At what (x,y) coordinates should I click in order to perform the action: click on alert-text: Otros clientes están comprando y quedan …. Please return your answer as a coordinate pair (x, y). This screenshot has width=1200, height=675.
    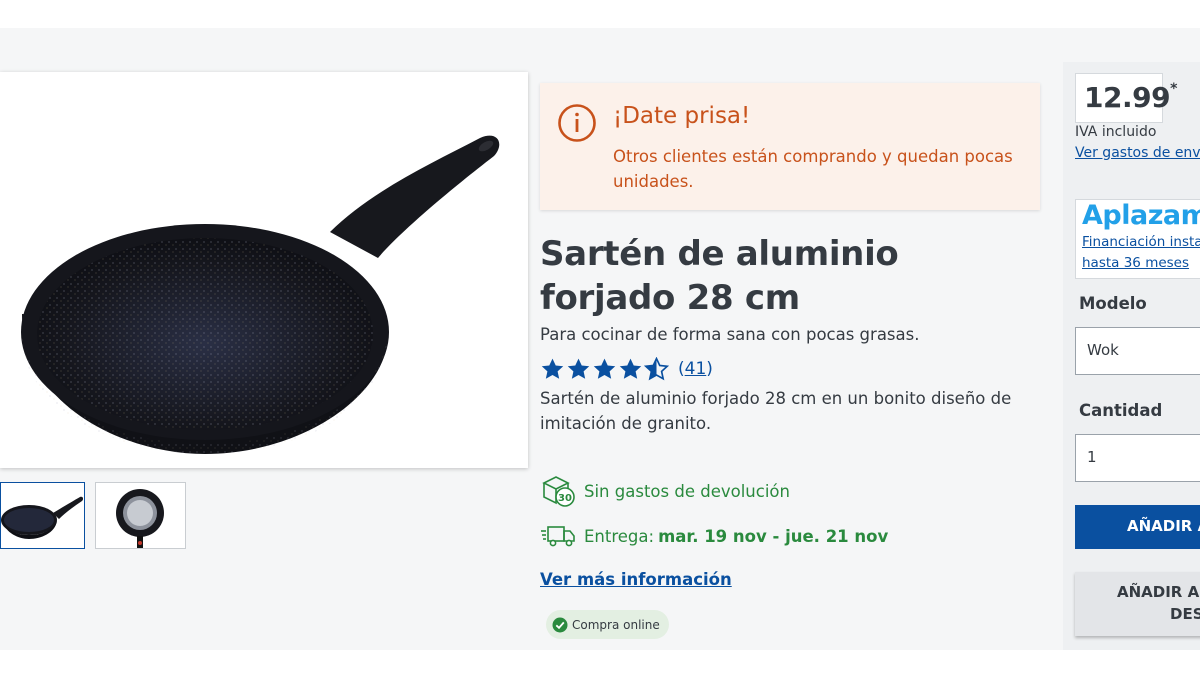
    Looking at the image, I should click on (813, 169).